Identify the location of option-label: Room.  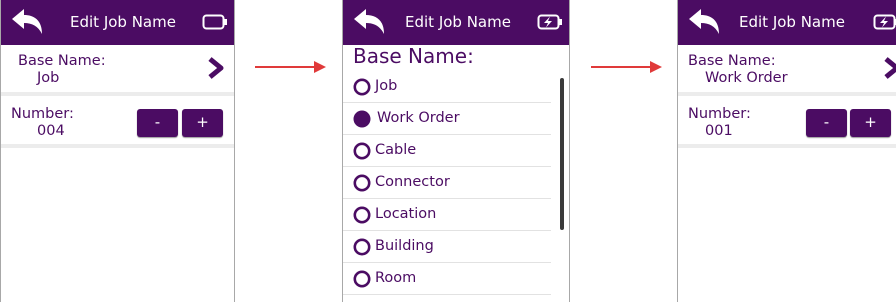
(396, 278).